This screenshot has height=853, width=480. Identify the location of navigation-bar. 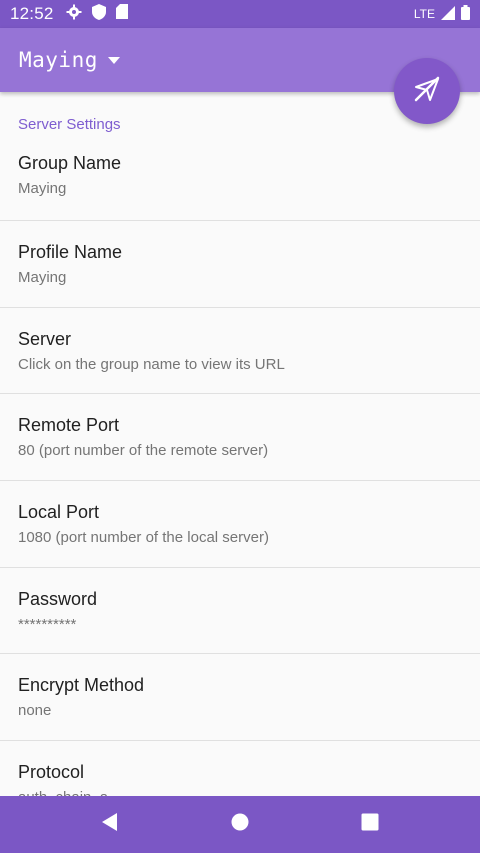
(240, 824).